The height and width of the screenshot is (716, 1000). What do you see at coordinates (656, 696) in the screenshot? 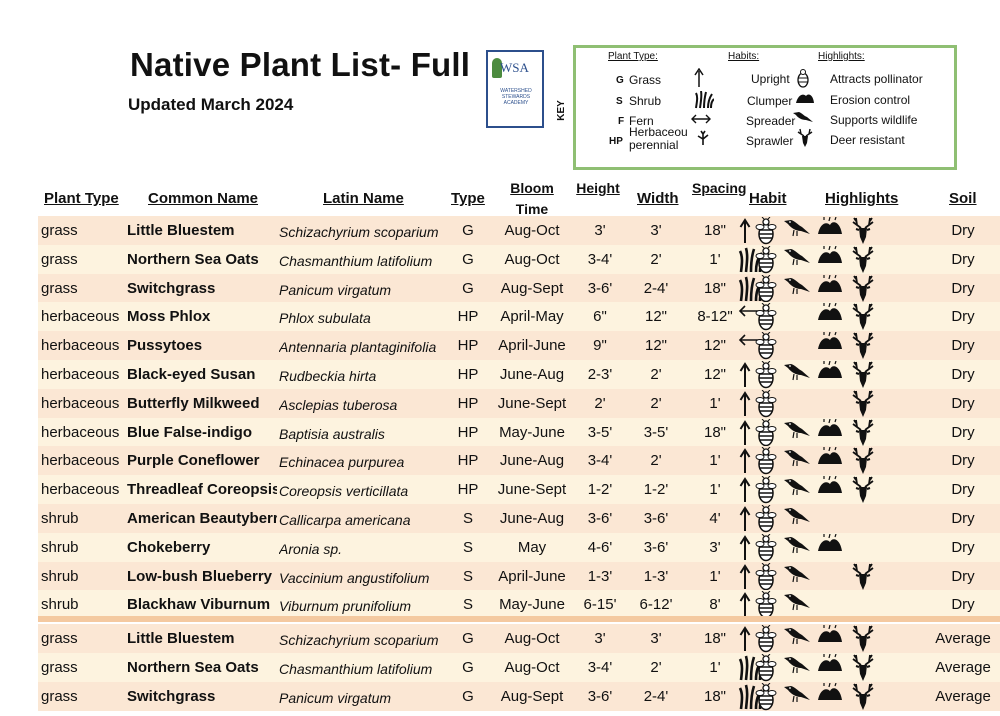
I see `width-cell: 2-4'` at bounding box center [656, 696].